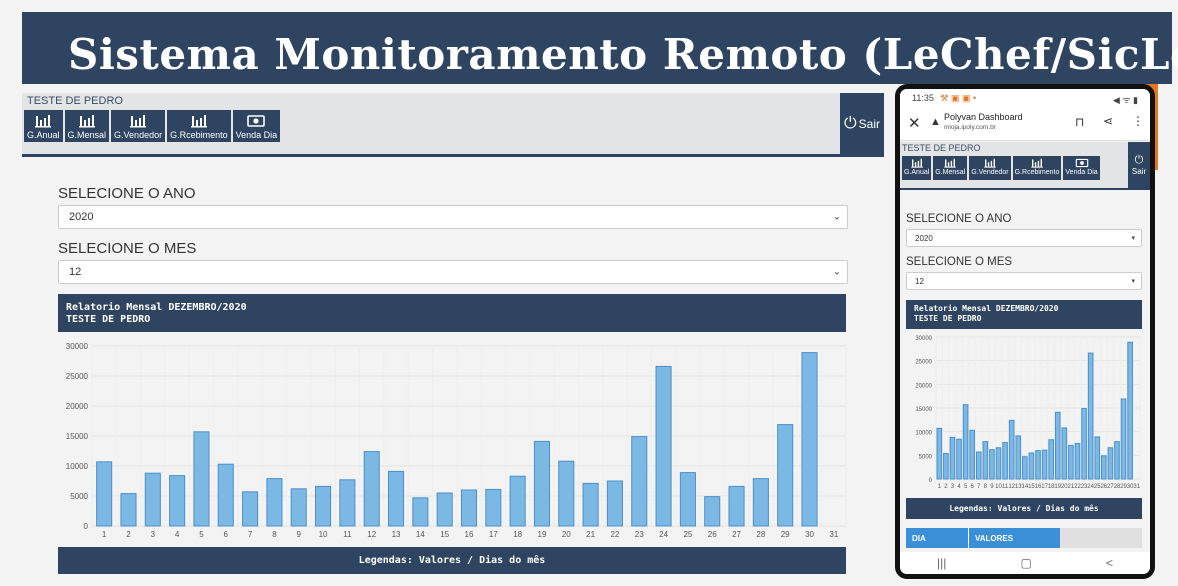 The height and width of the screenshot is (586, 1178). What do you see at coordinates (1109, 563) in the screenshot?
I see `back-icon: <` at bounding box center [1109, 563].